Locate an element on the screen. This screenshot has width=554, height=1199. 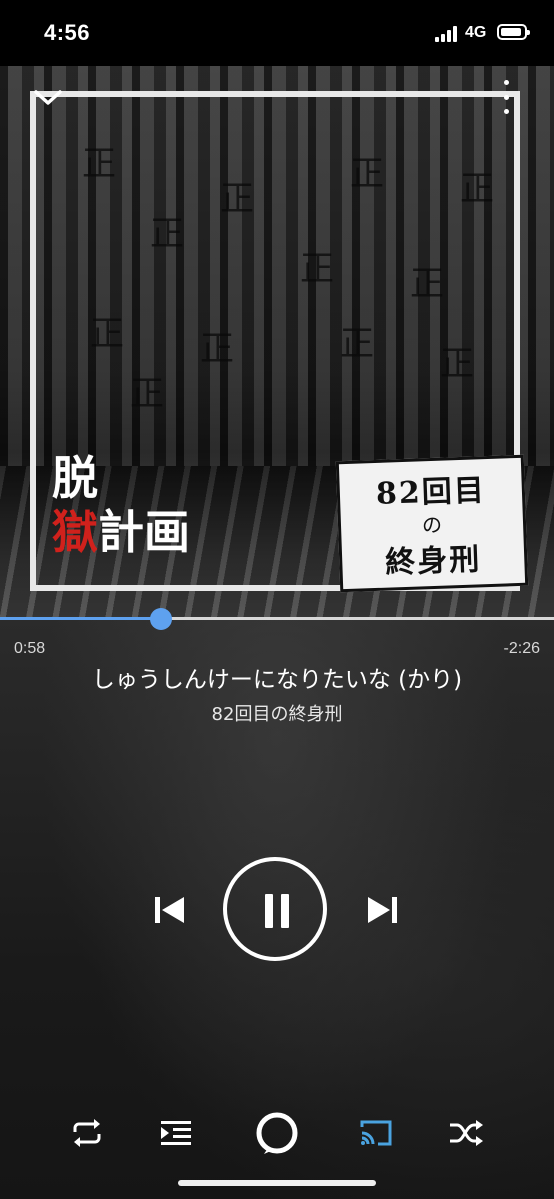
track-artist: 82回目の終身刑 is located at coordinates (277, 713).